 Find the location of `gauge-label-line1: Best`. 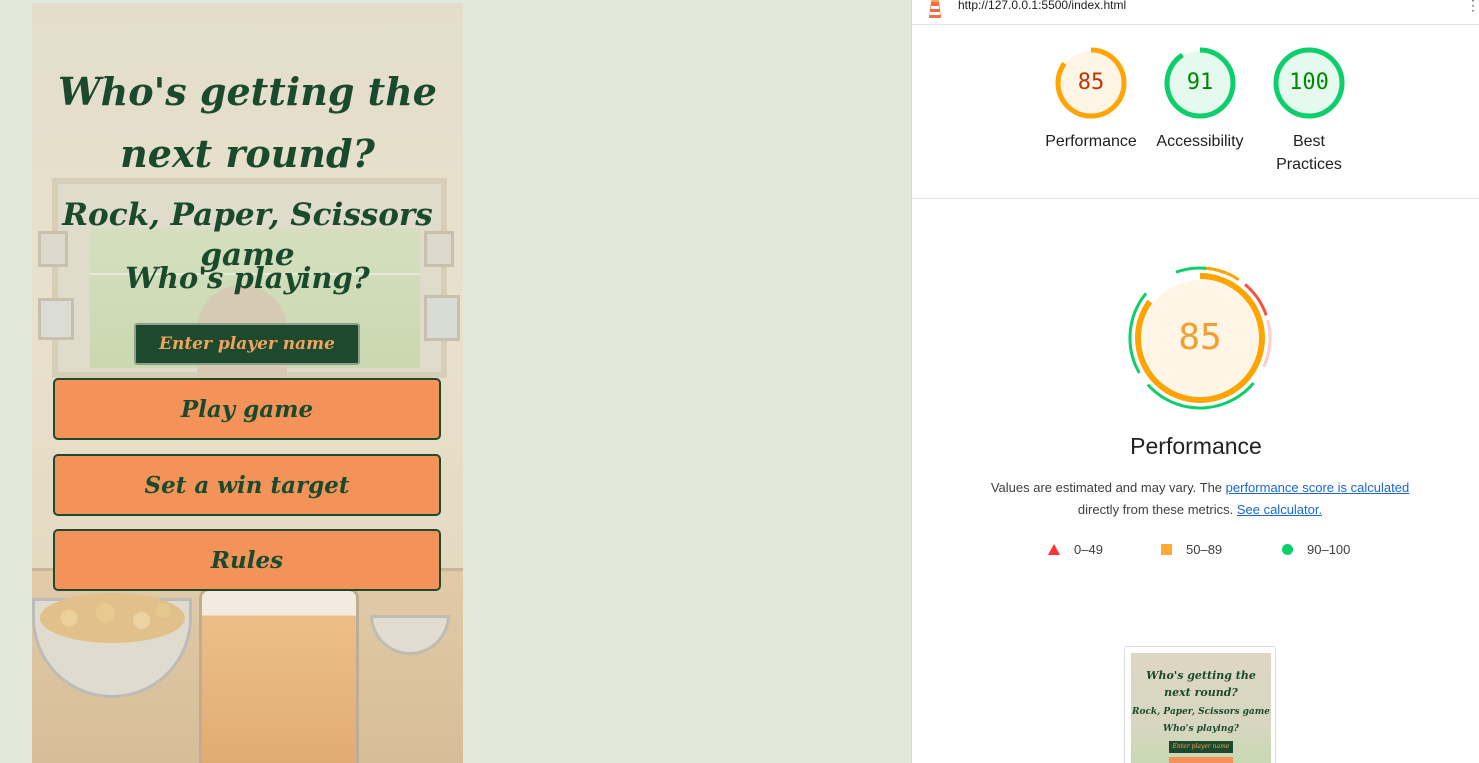

gauge-label-line1: Best is located at coordinates (1308, 141).